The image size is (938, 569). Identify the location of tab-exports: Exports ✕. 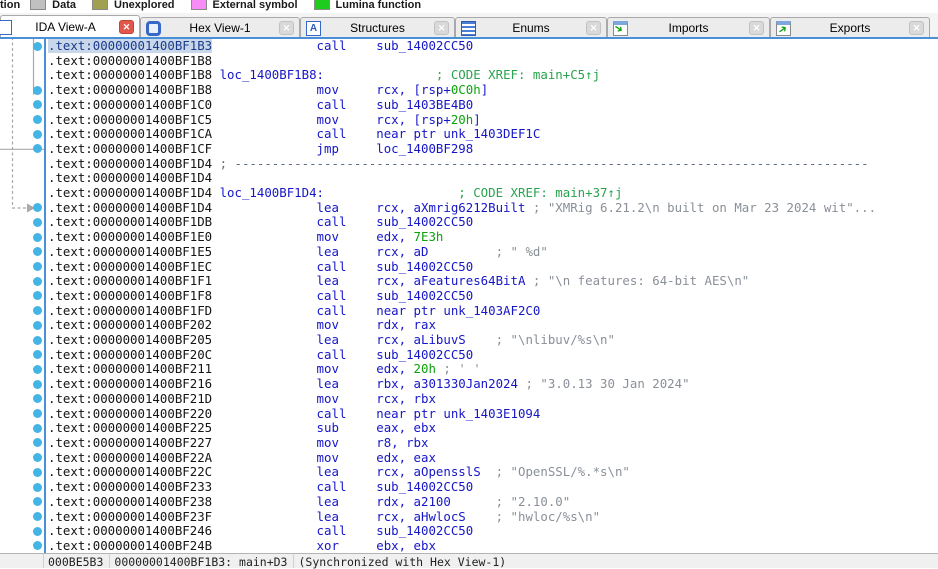
(850, 27).